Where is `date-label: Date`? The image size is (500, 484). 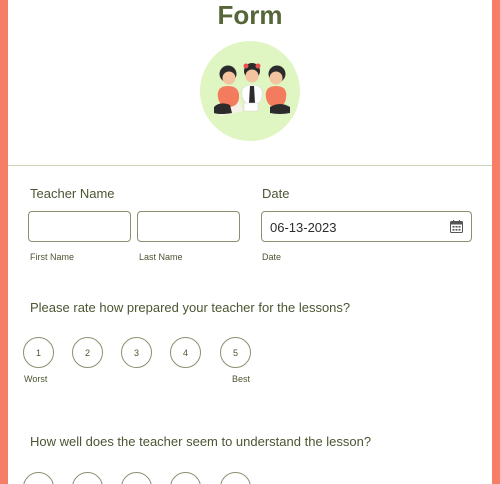 date-label: Date is located at coordinates (276, 193).